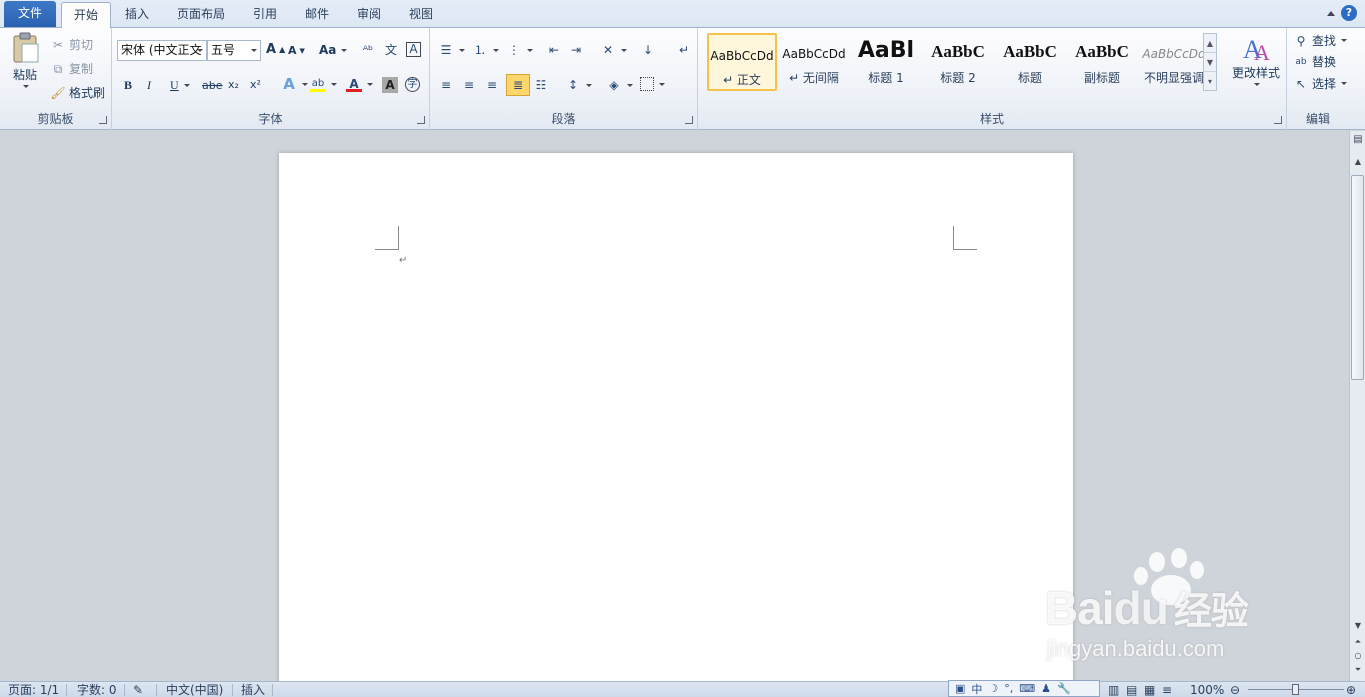 This screenshot has width=1365, height=697. What do you see at coordinates (369, 15) in the screenshot?
I see `tab-review: 审阅` at bounding box center [369, 15].